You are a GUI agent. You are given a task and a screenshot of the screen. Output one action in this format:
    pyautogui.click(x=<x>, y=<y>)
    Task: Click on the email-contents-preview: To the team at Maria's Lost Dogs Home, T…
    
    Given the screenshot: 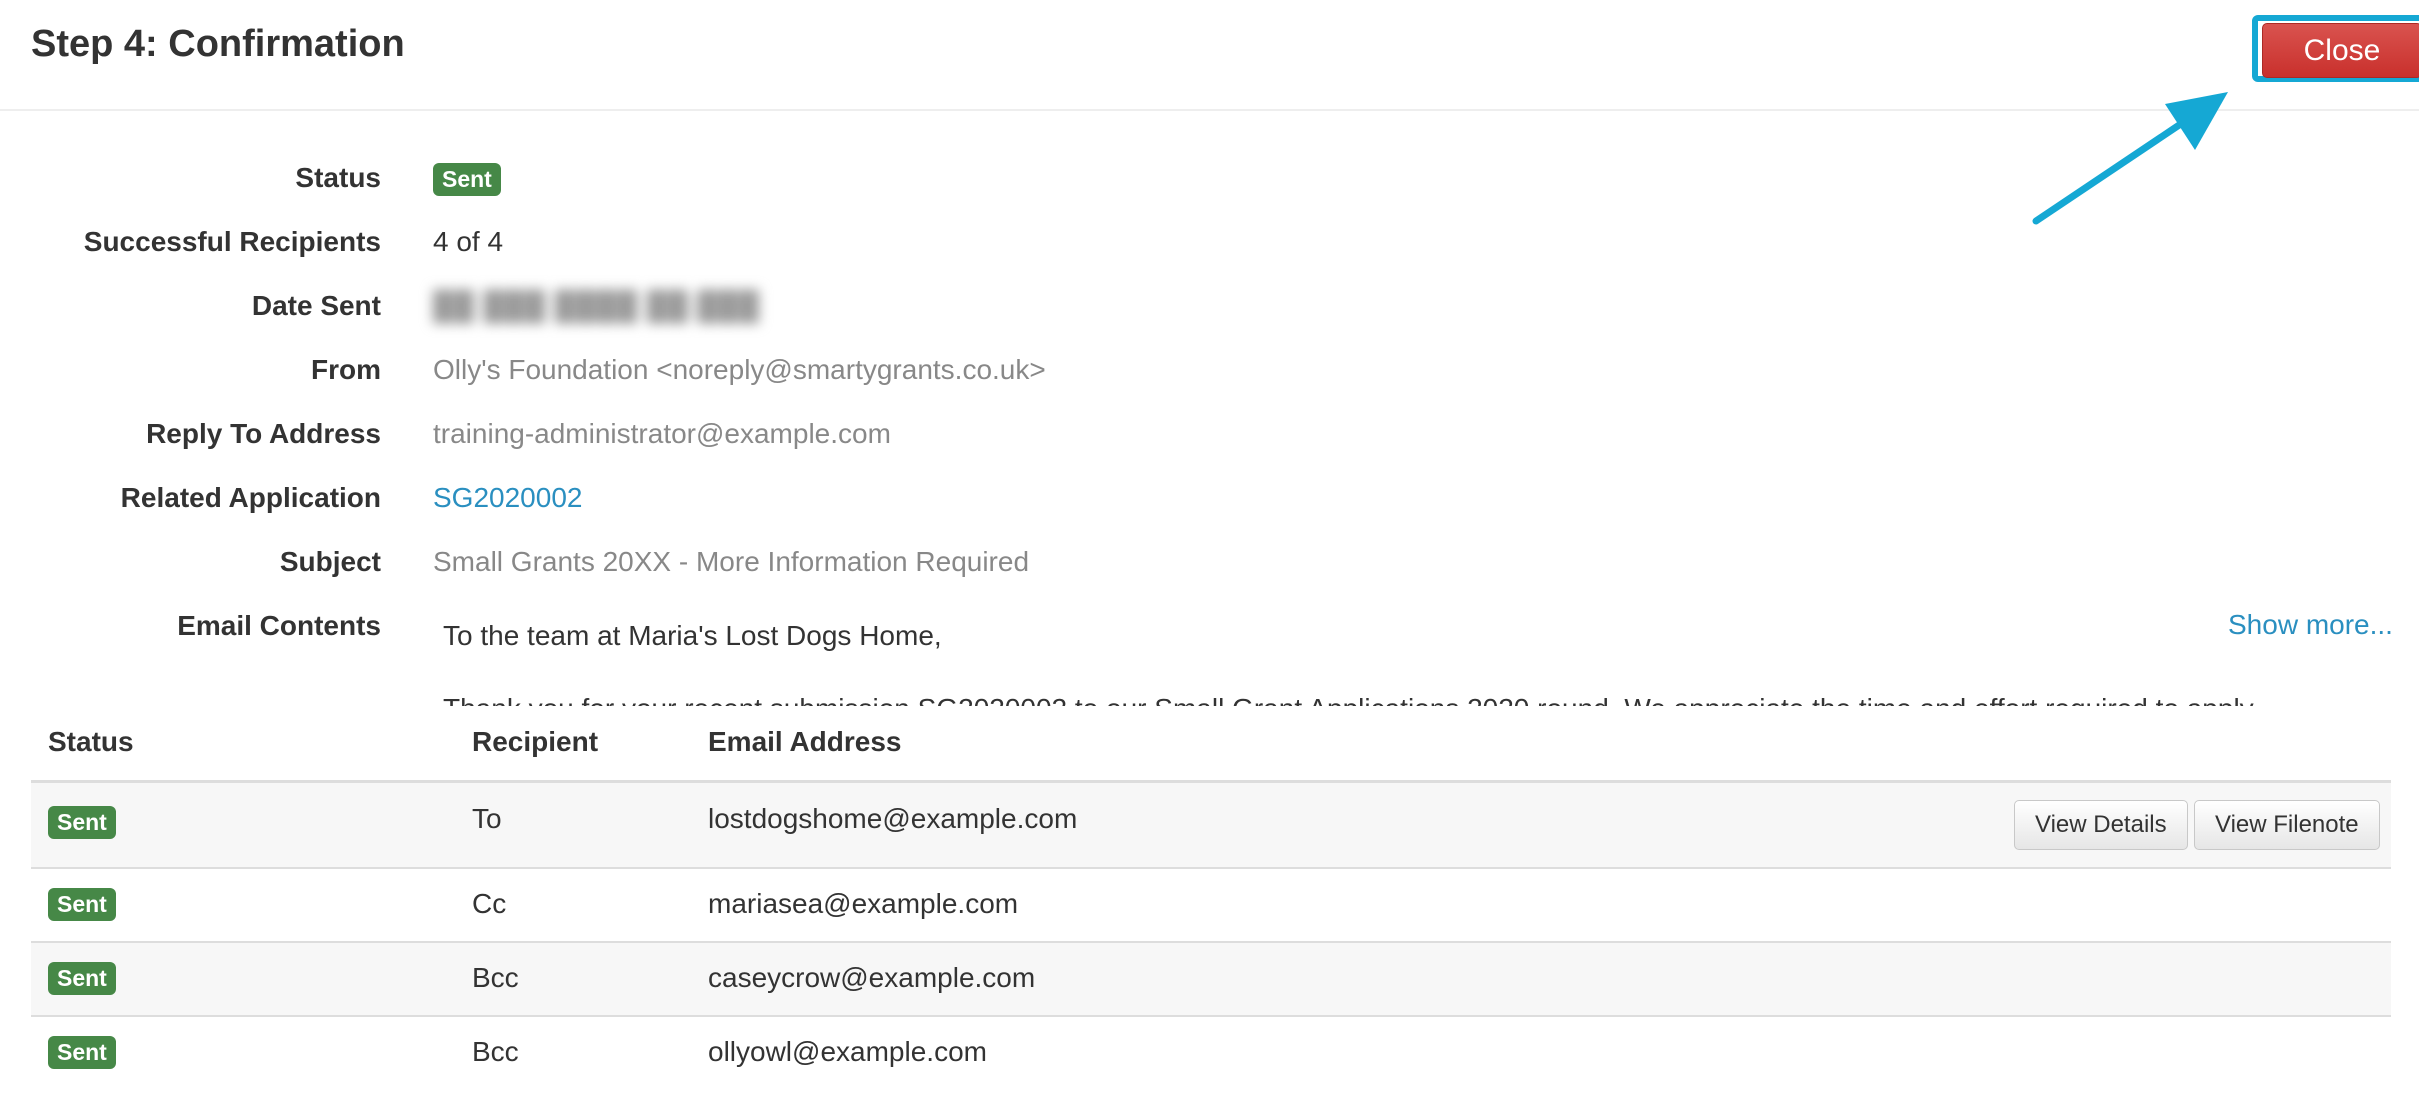 What is the action you would take?
    pyautogui.click(x=1413, y=653)
    